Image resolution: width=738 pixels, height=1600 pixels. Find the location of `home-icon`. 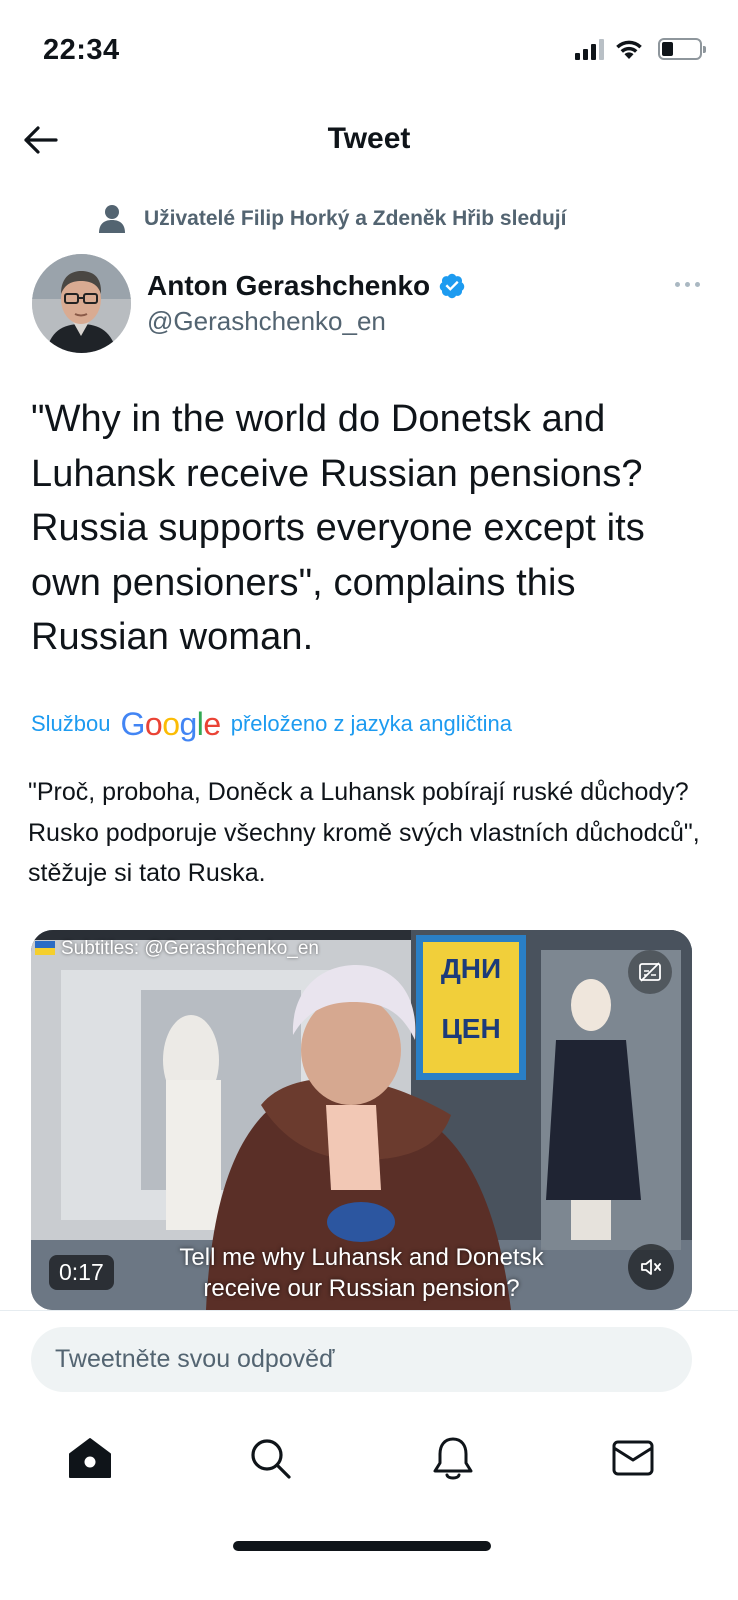

home-icon is located at coordinates (90, 1458).